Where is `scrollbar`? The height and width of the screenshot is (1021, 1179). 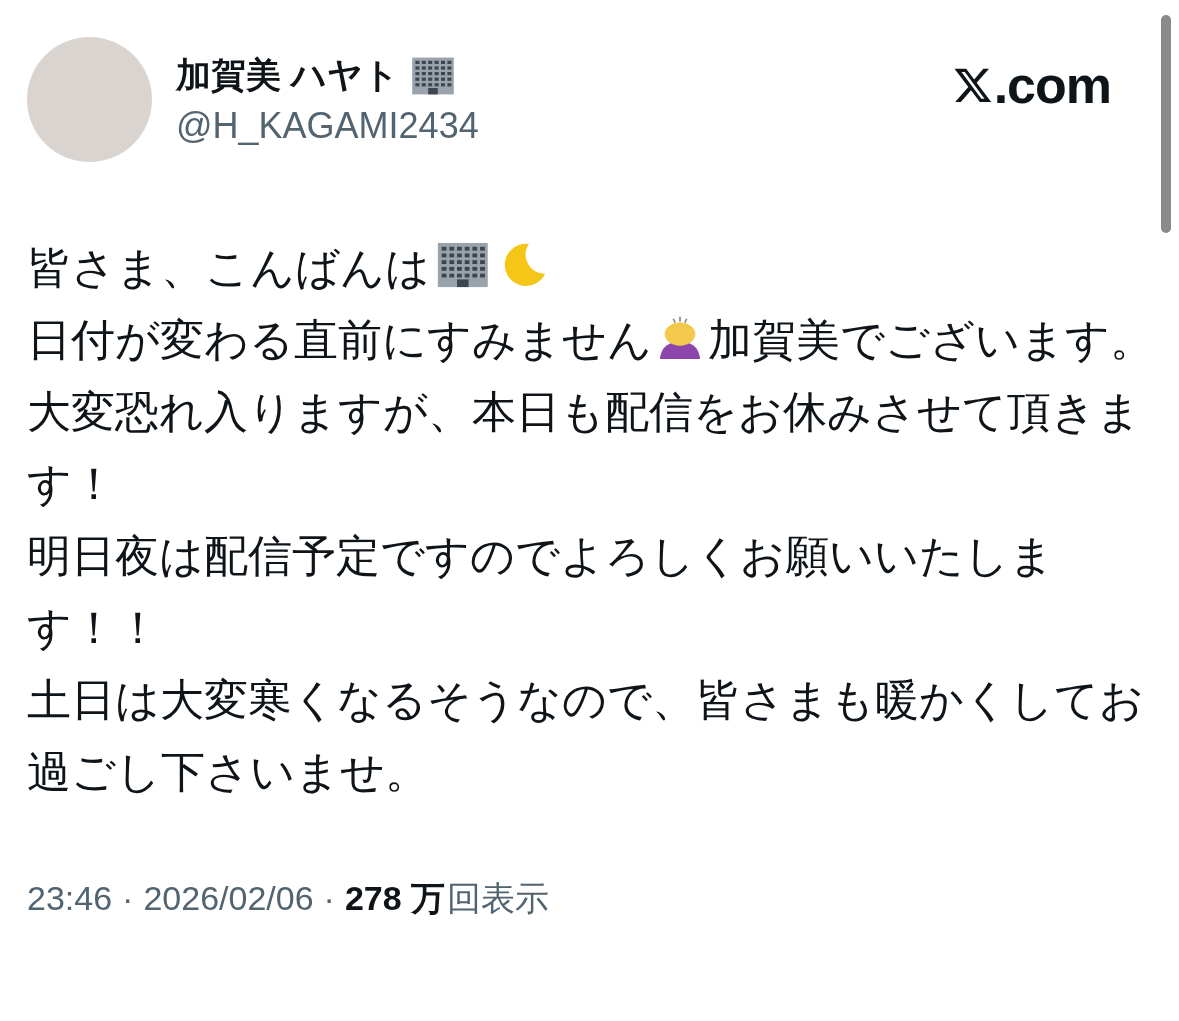
scrollbar is located at coordinates (1166, 124).